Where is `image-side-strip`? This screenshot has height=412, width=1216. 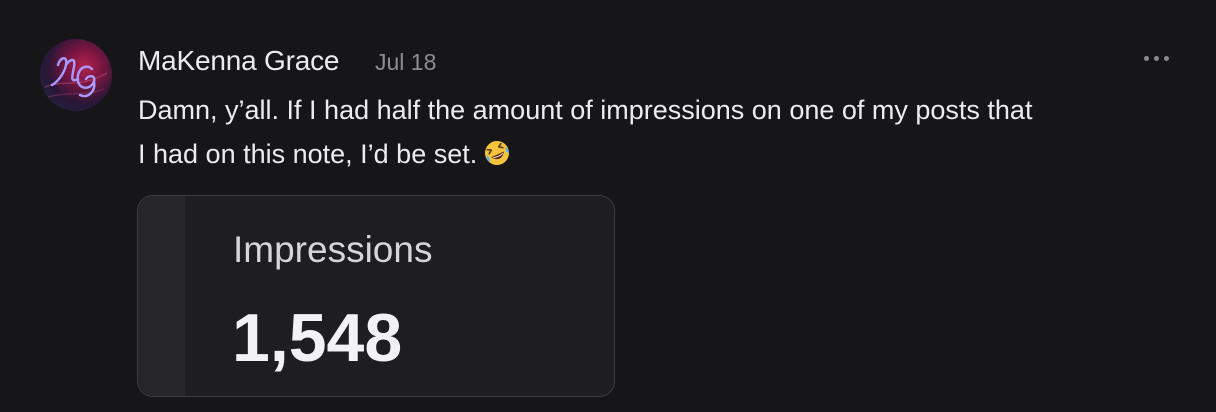 image-side-strip is located at coordinates (161, 296).